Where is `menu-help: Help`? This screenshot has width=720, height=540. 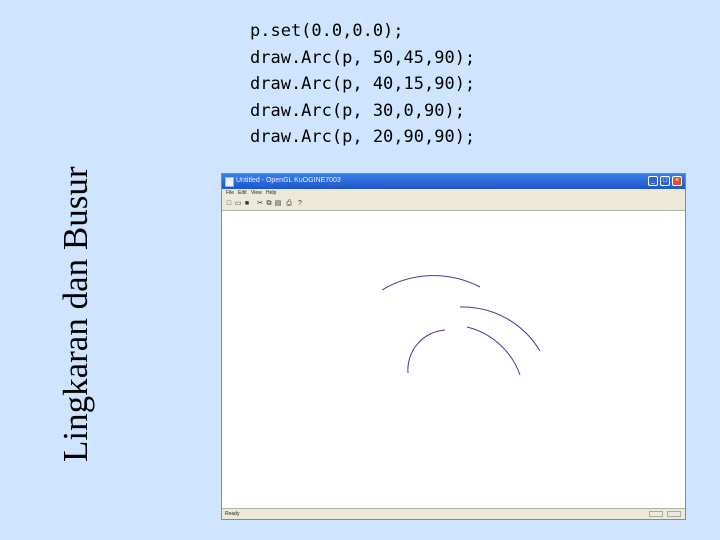 menu-help: Help is located at coordinates (271, 193).